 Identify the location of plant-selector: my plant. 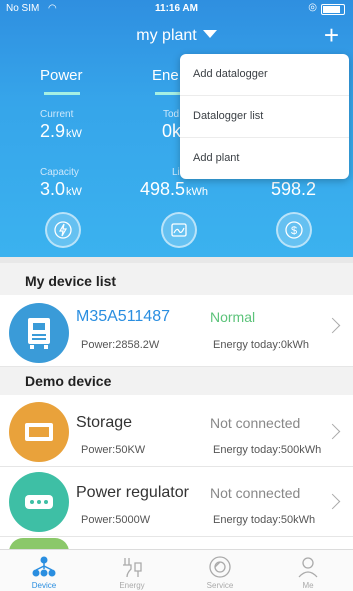
(176, 36).